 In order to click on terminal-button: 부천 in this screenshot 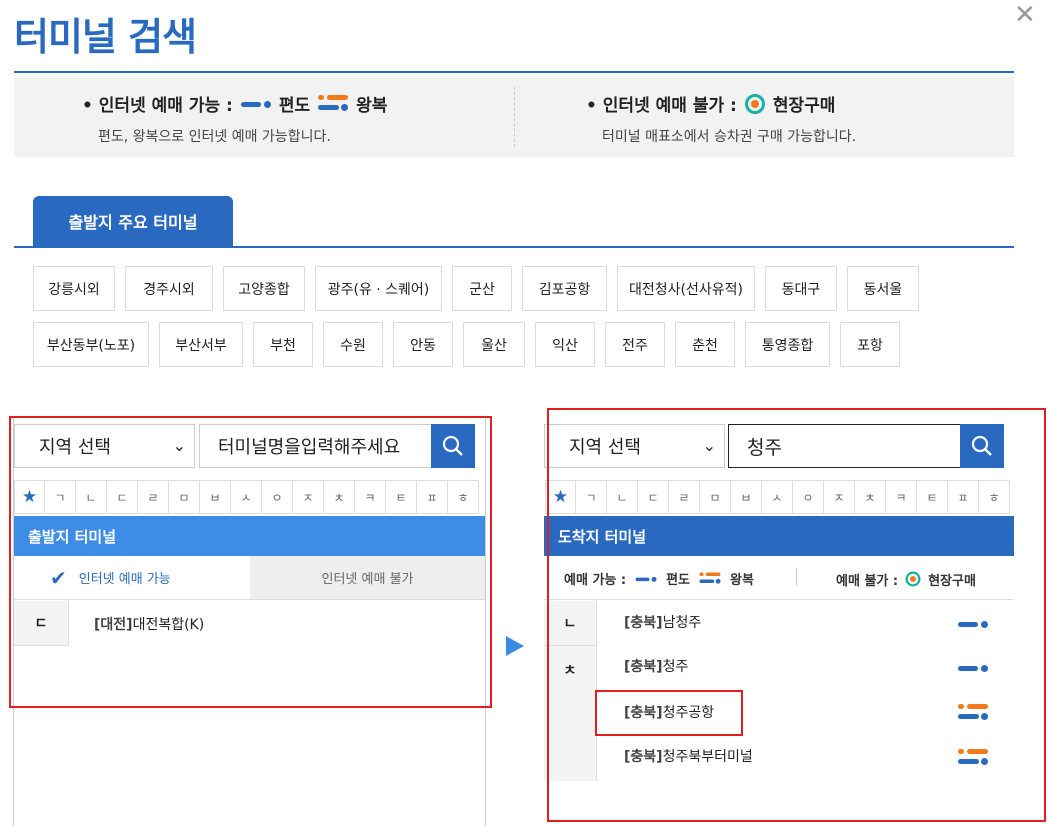, I will do `click(283, 344)`.